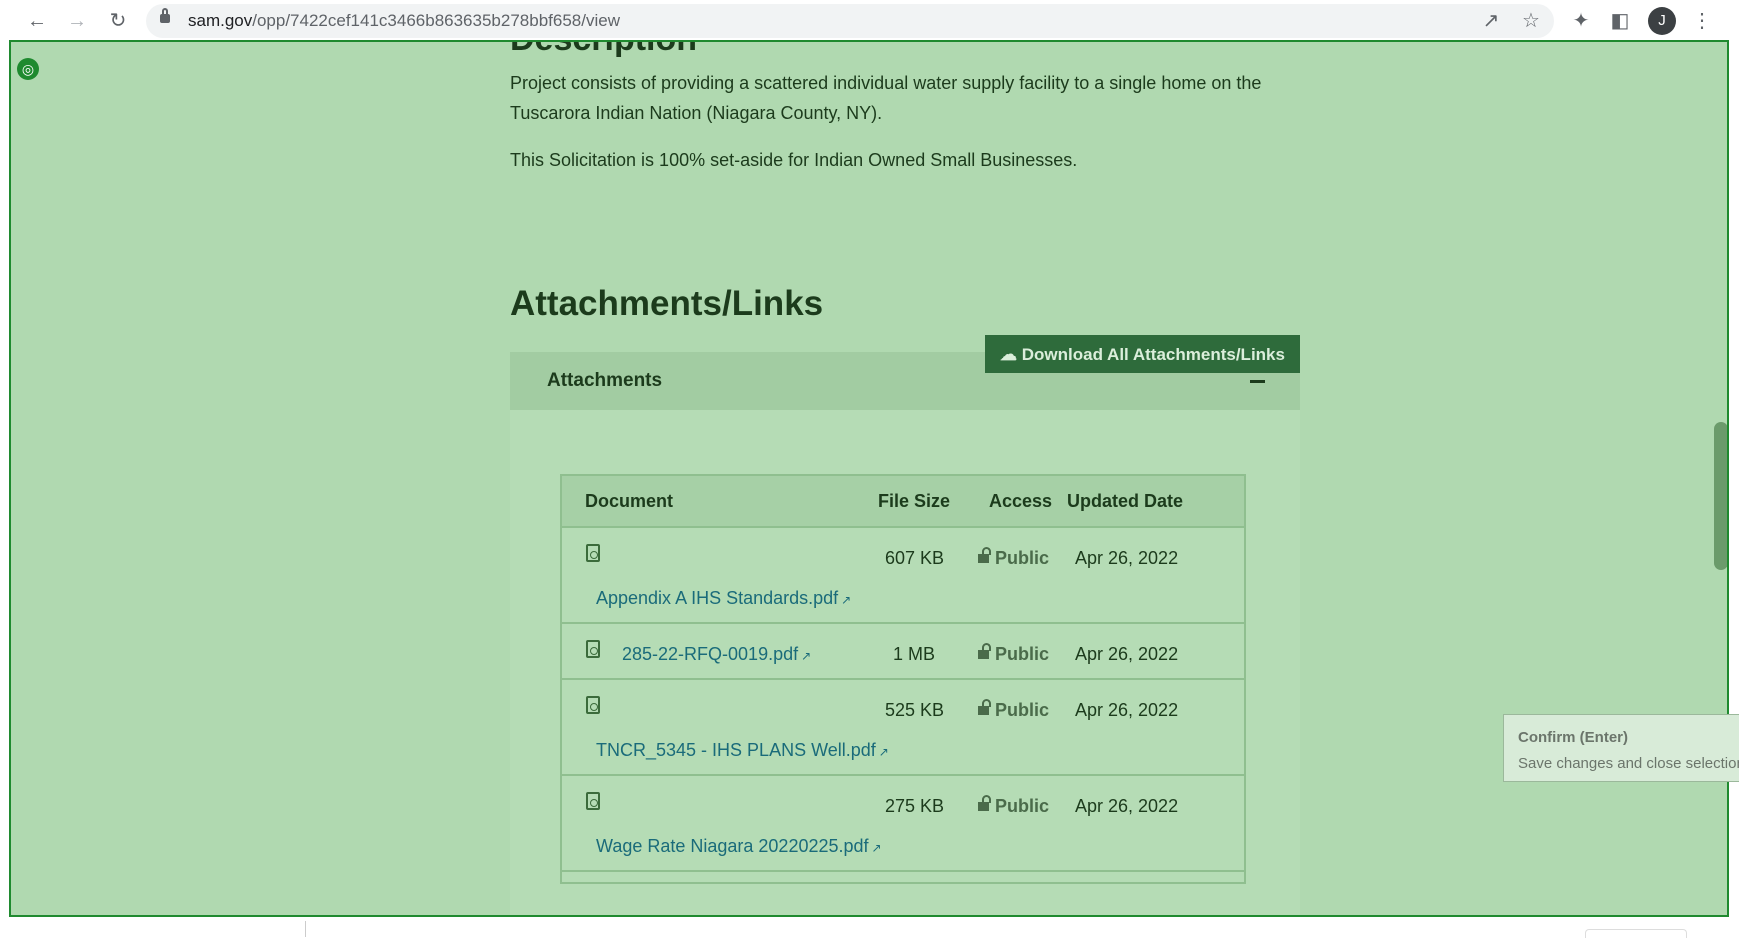  Describe the element at coordinates (732, 846) in the screenshot. I see `document-name: Wage Rate Niagara 20220225.pdf` at that location.